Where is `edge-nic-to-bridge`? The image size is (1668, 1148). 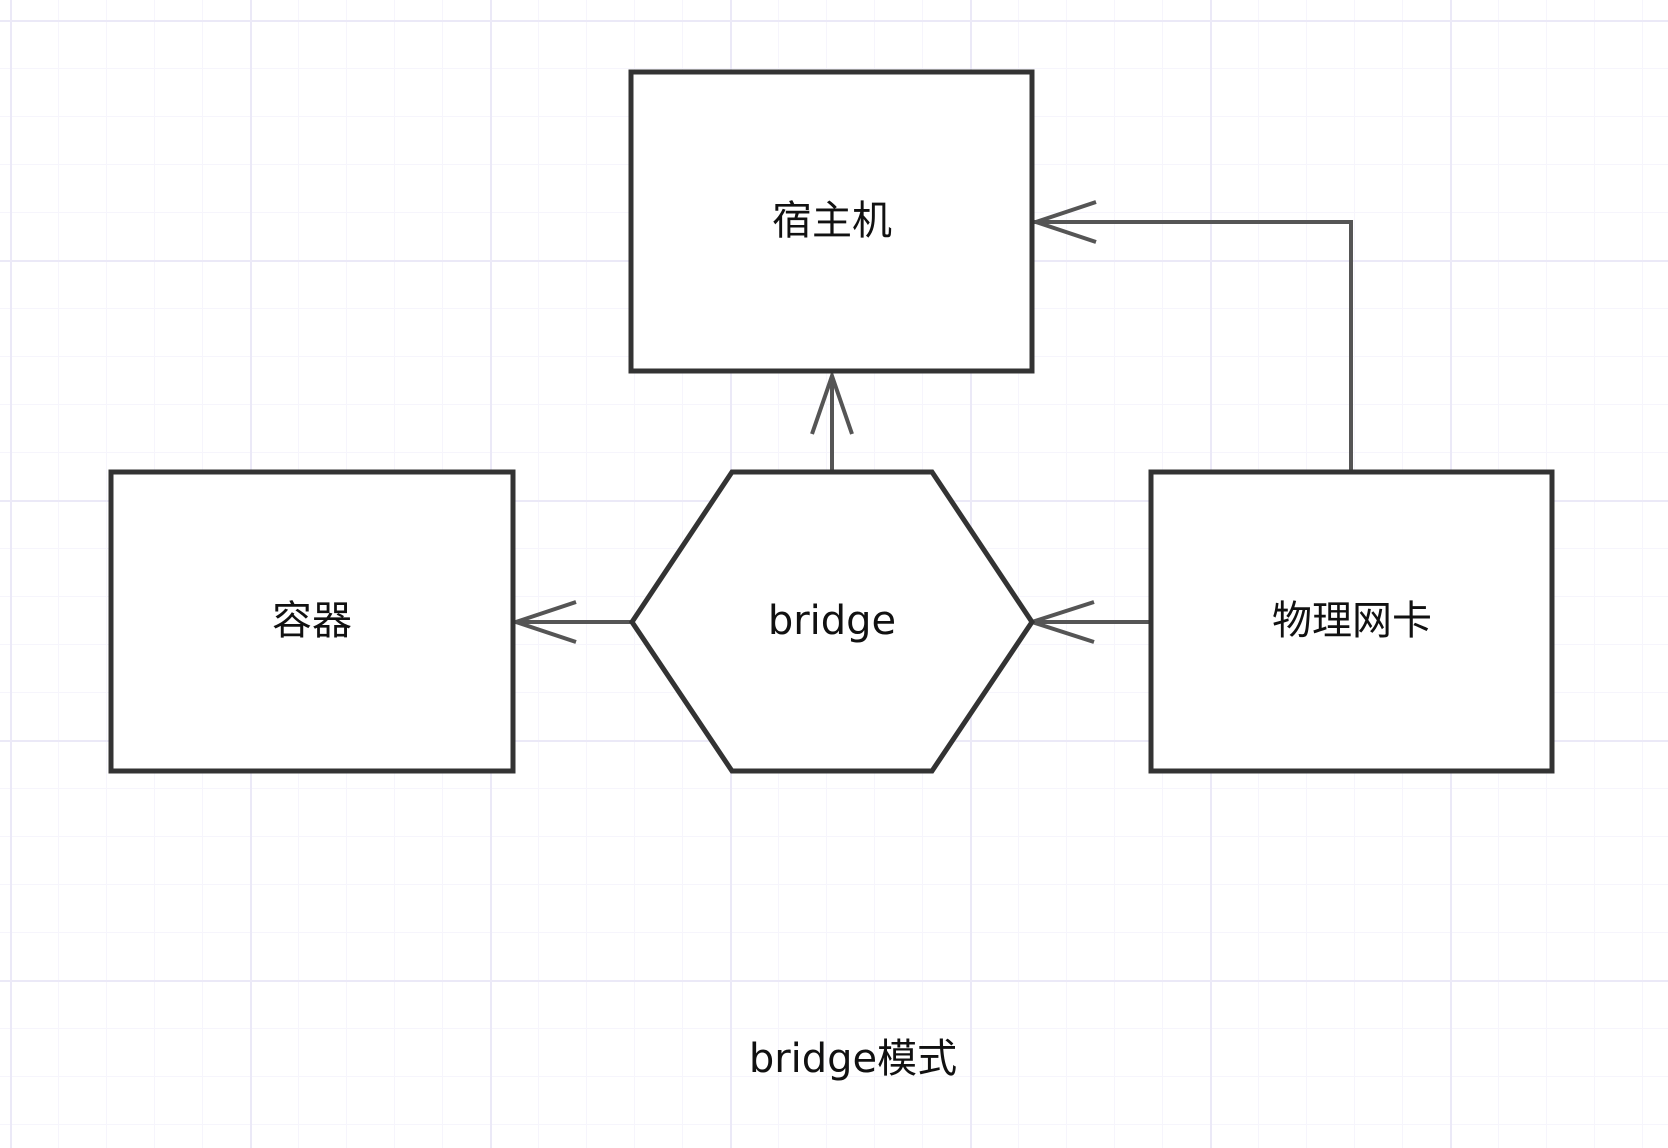
edge-nic-to-bridge is located at coordinates (1092, 622).